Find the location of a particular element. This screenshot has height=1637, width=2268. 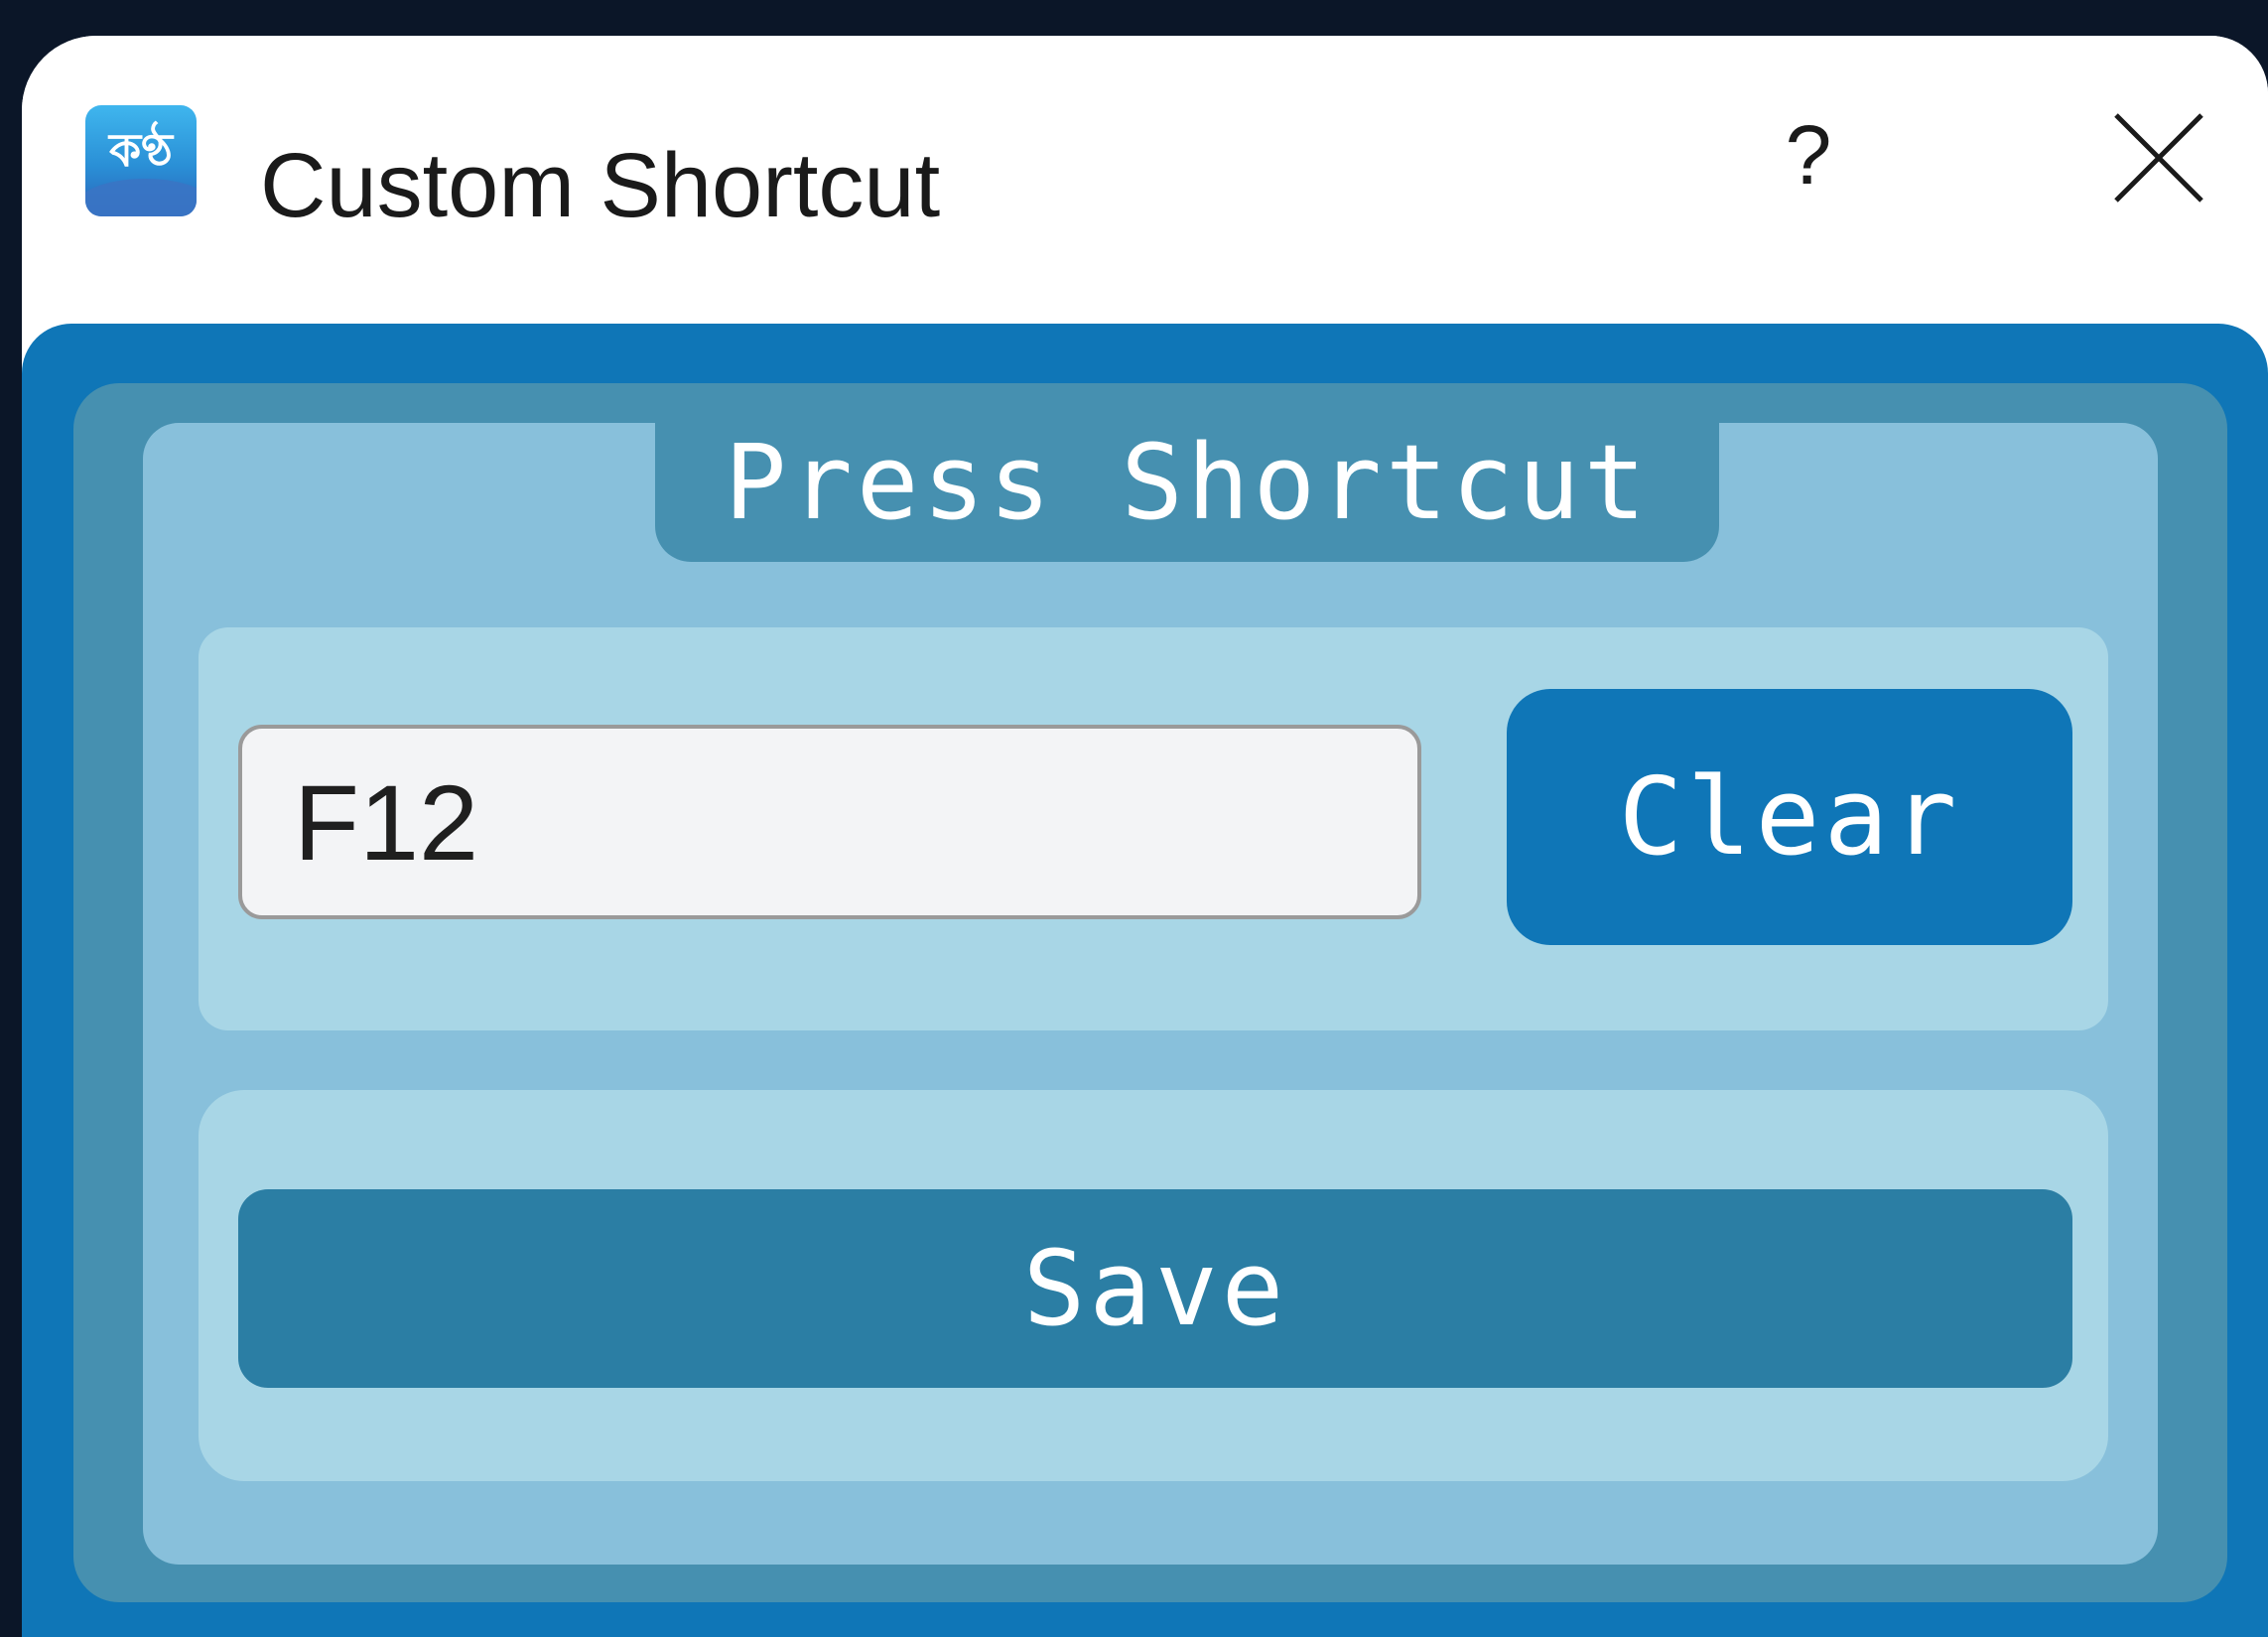

shortcut-input is located at coordinates (830, 822).